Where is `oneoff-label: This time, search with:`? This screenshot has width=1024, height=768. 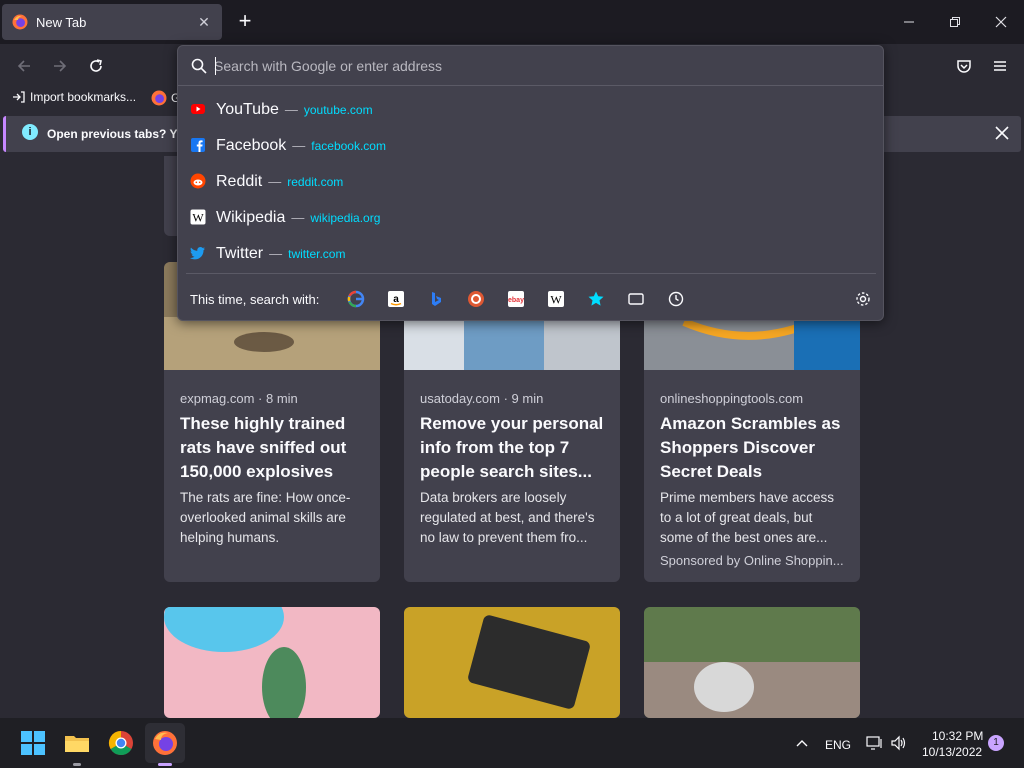
oneoff-label: This time, search with: is located at coordinates (255, 299).